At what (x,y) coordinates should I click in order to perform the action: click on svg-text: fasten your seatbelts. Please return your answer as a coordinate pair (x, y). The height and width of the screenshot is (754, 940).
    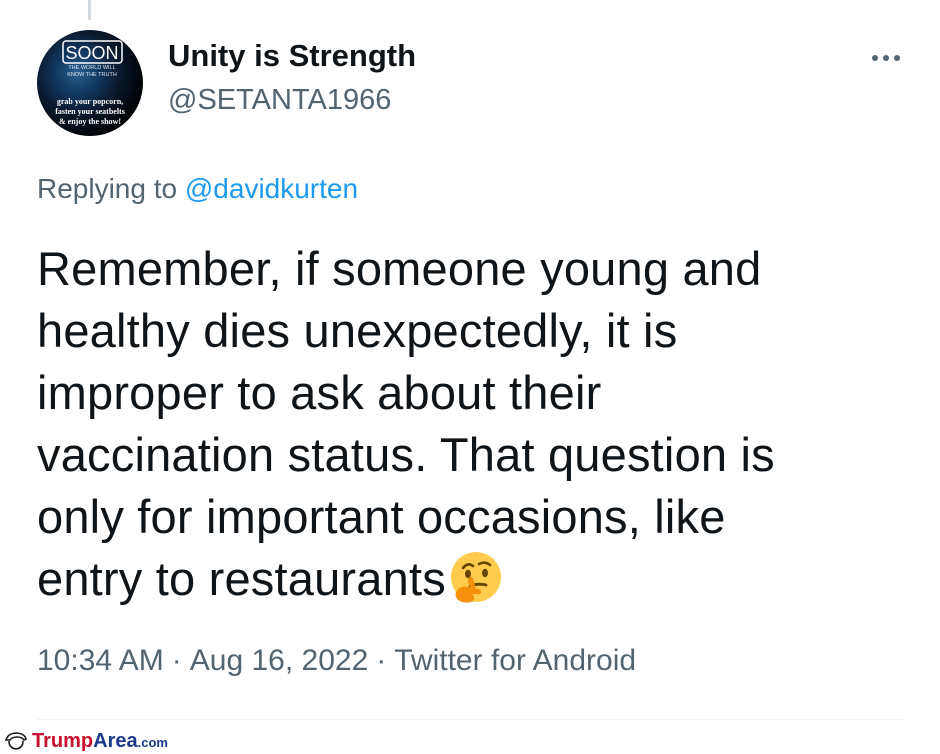
    Looking at the image, I should click on (90, 111).